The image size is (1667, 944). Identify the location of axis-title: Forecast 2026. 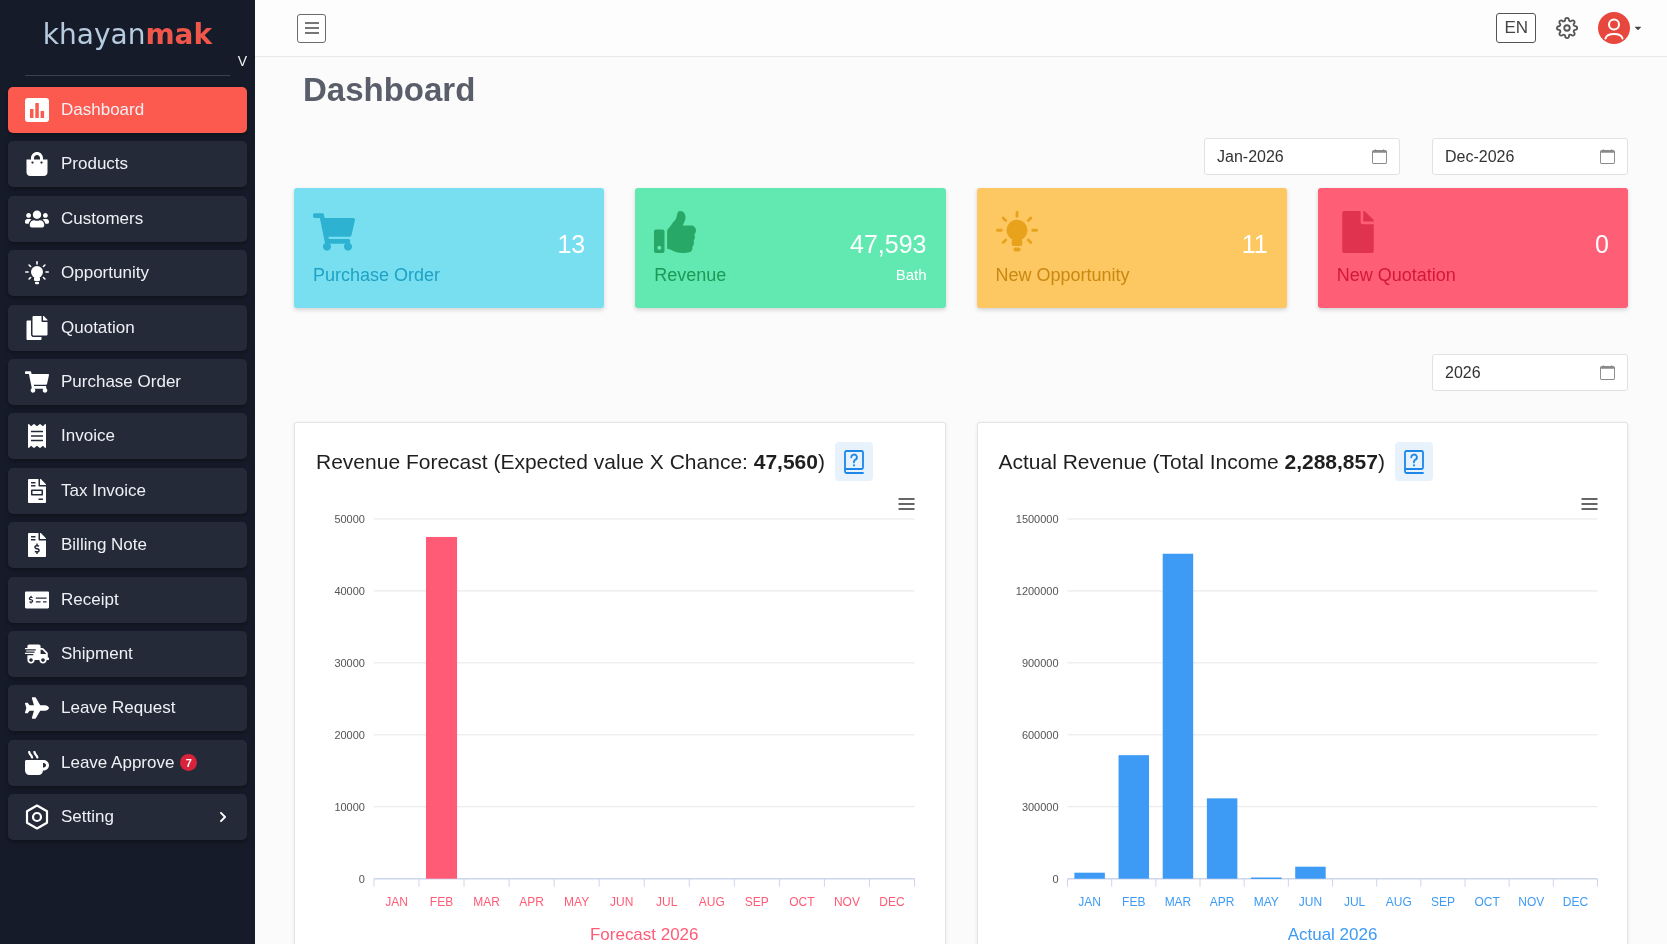
(644, 934).